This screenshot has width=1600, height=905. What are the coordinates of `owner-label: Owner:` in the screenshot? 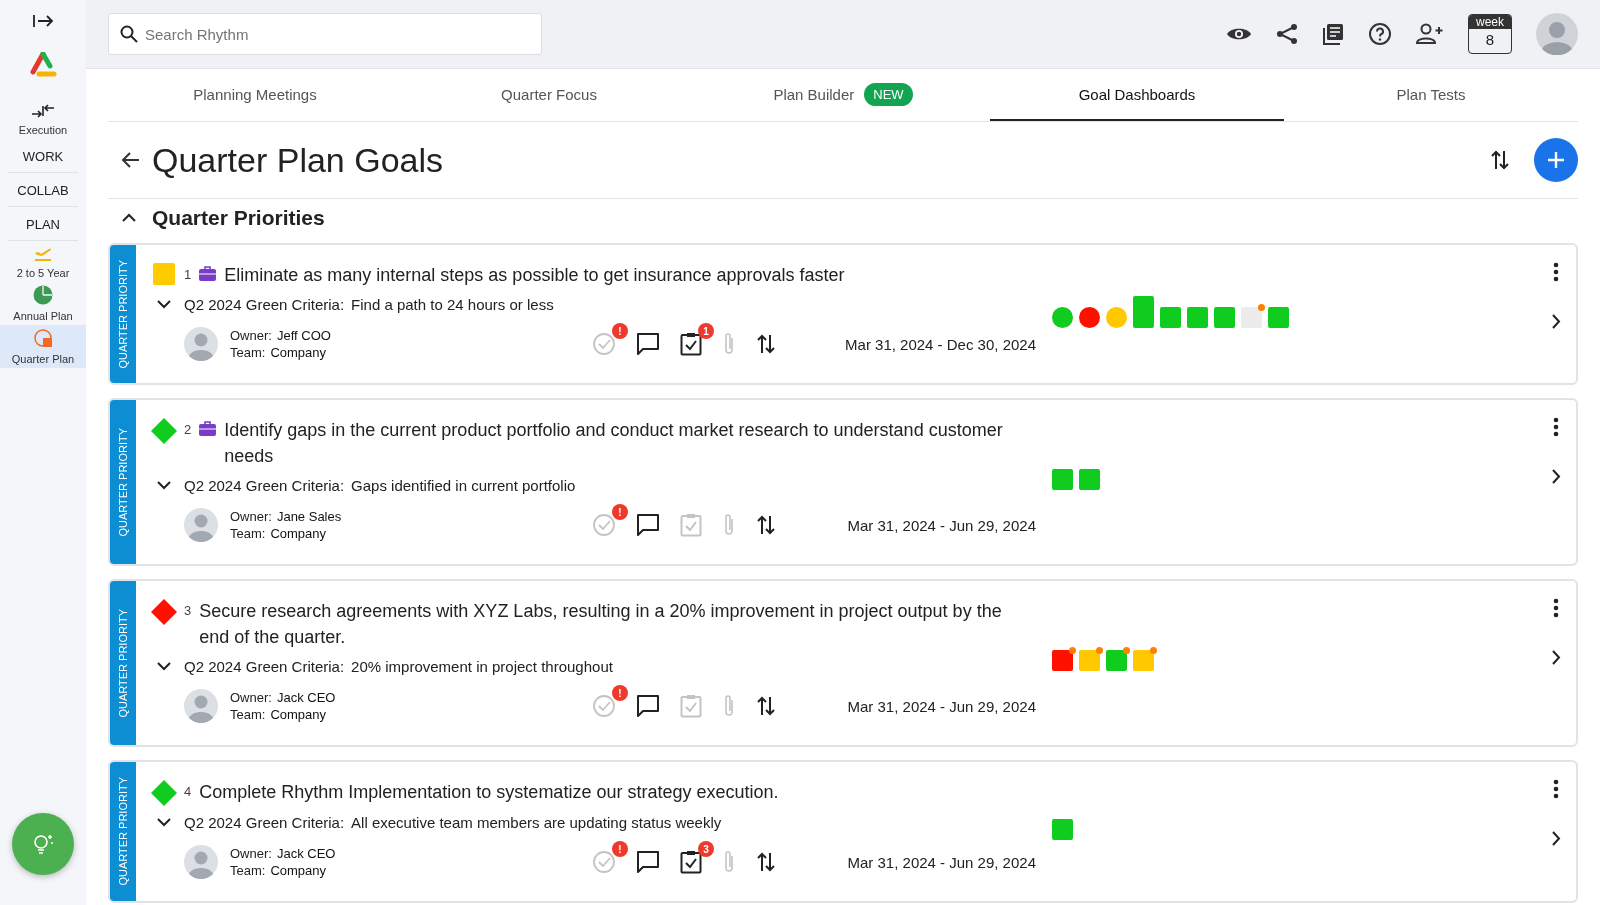 It's located at (251, 697).